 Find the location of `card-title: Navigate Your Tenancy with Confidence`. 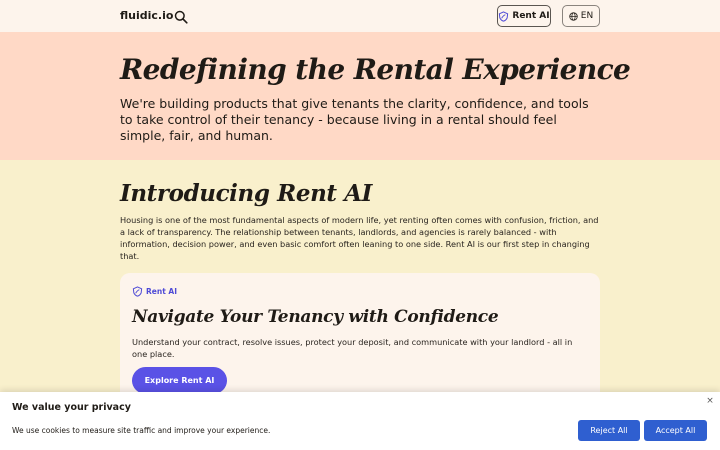

card-title: Navigate Your Tenancy with Confidence is located at coordinates (315, 317).